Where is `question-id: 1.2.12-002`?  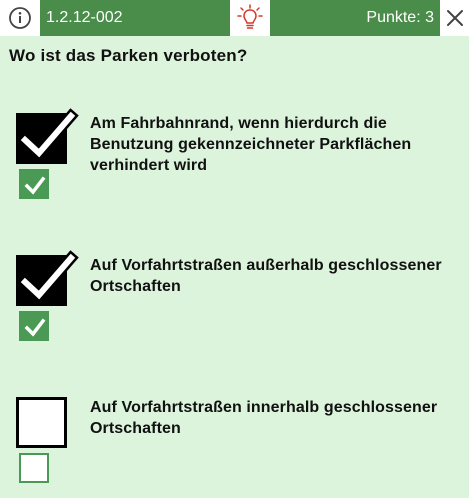
question-id: 1.2.12-002 is located at coordinates (135, 18).